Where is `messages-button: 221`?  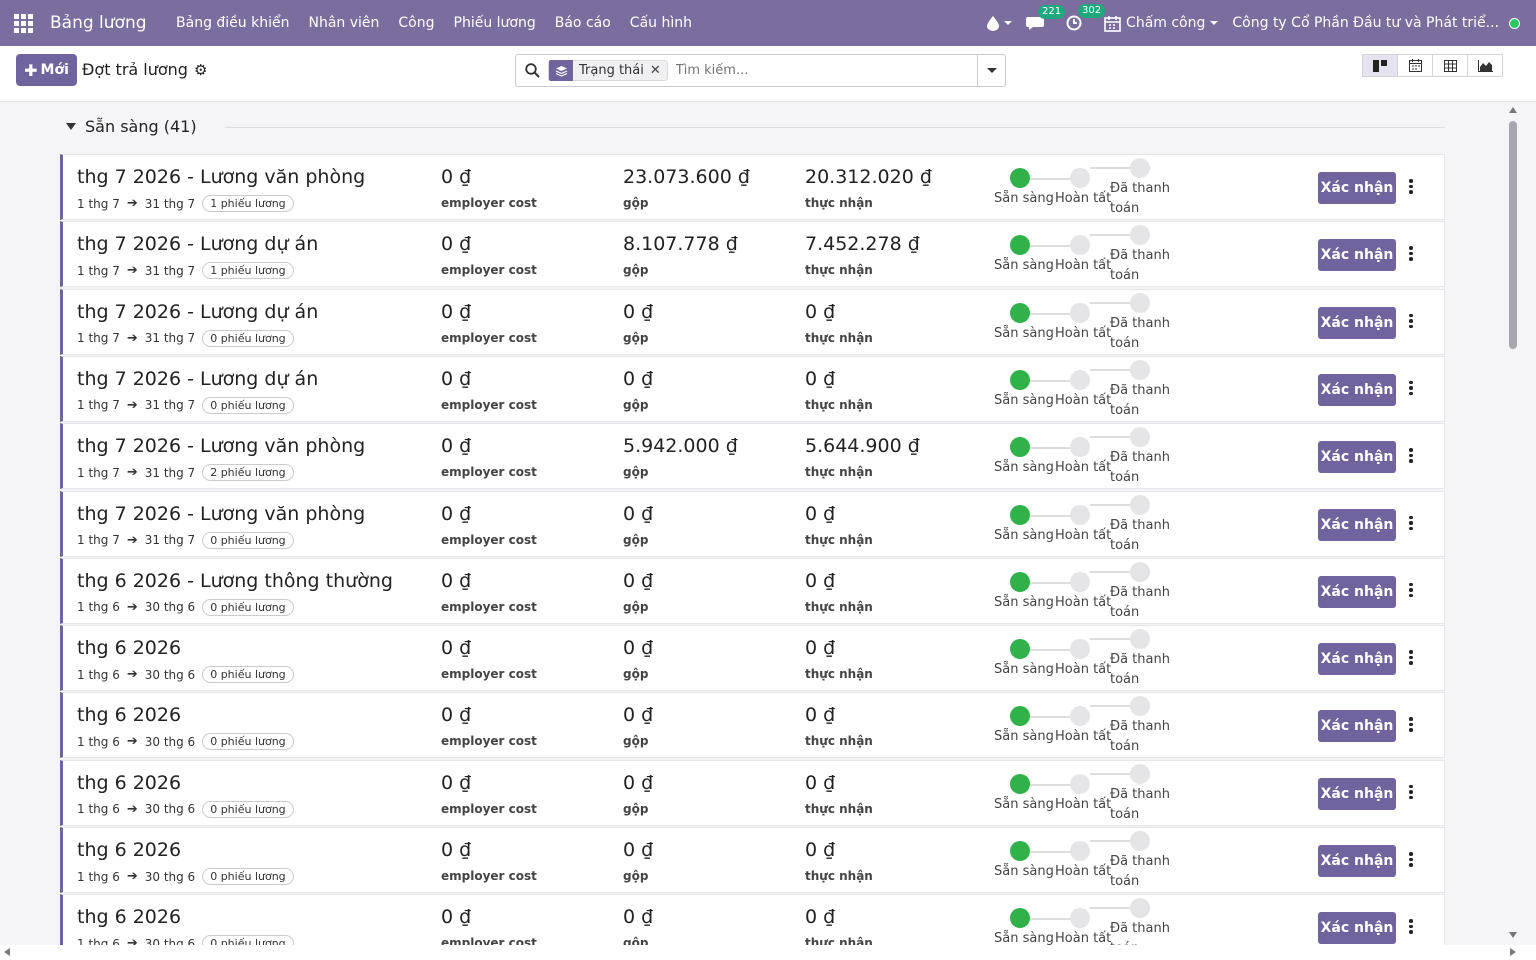
messages-button: 221 is located at coordinates (1046, 17).